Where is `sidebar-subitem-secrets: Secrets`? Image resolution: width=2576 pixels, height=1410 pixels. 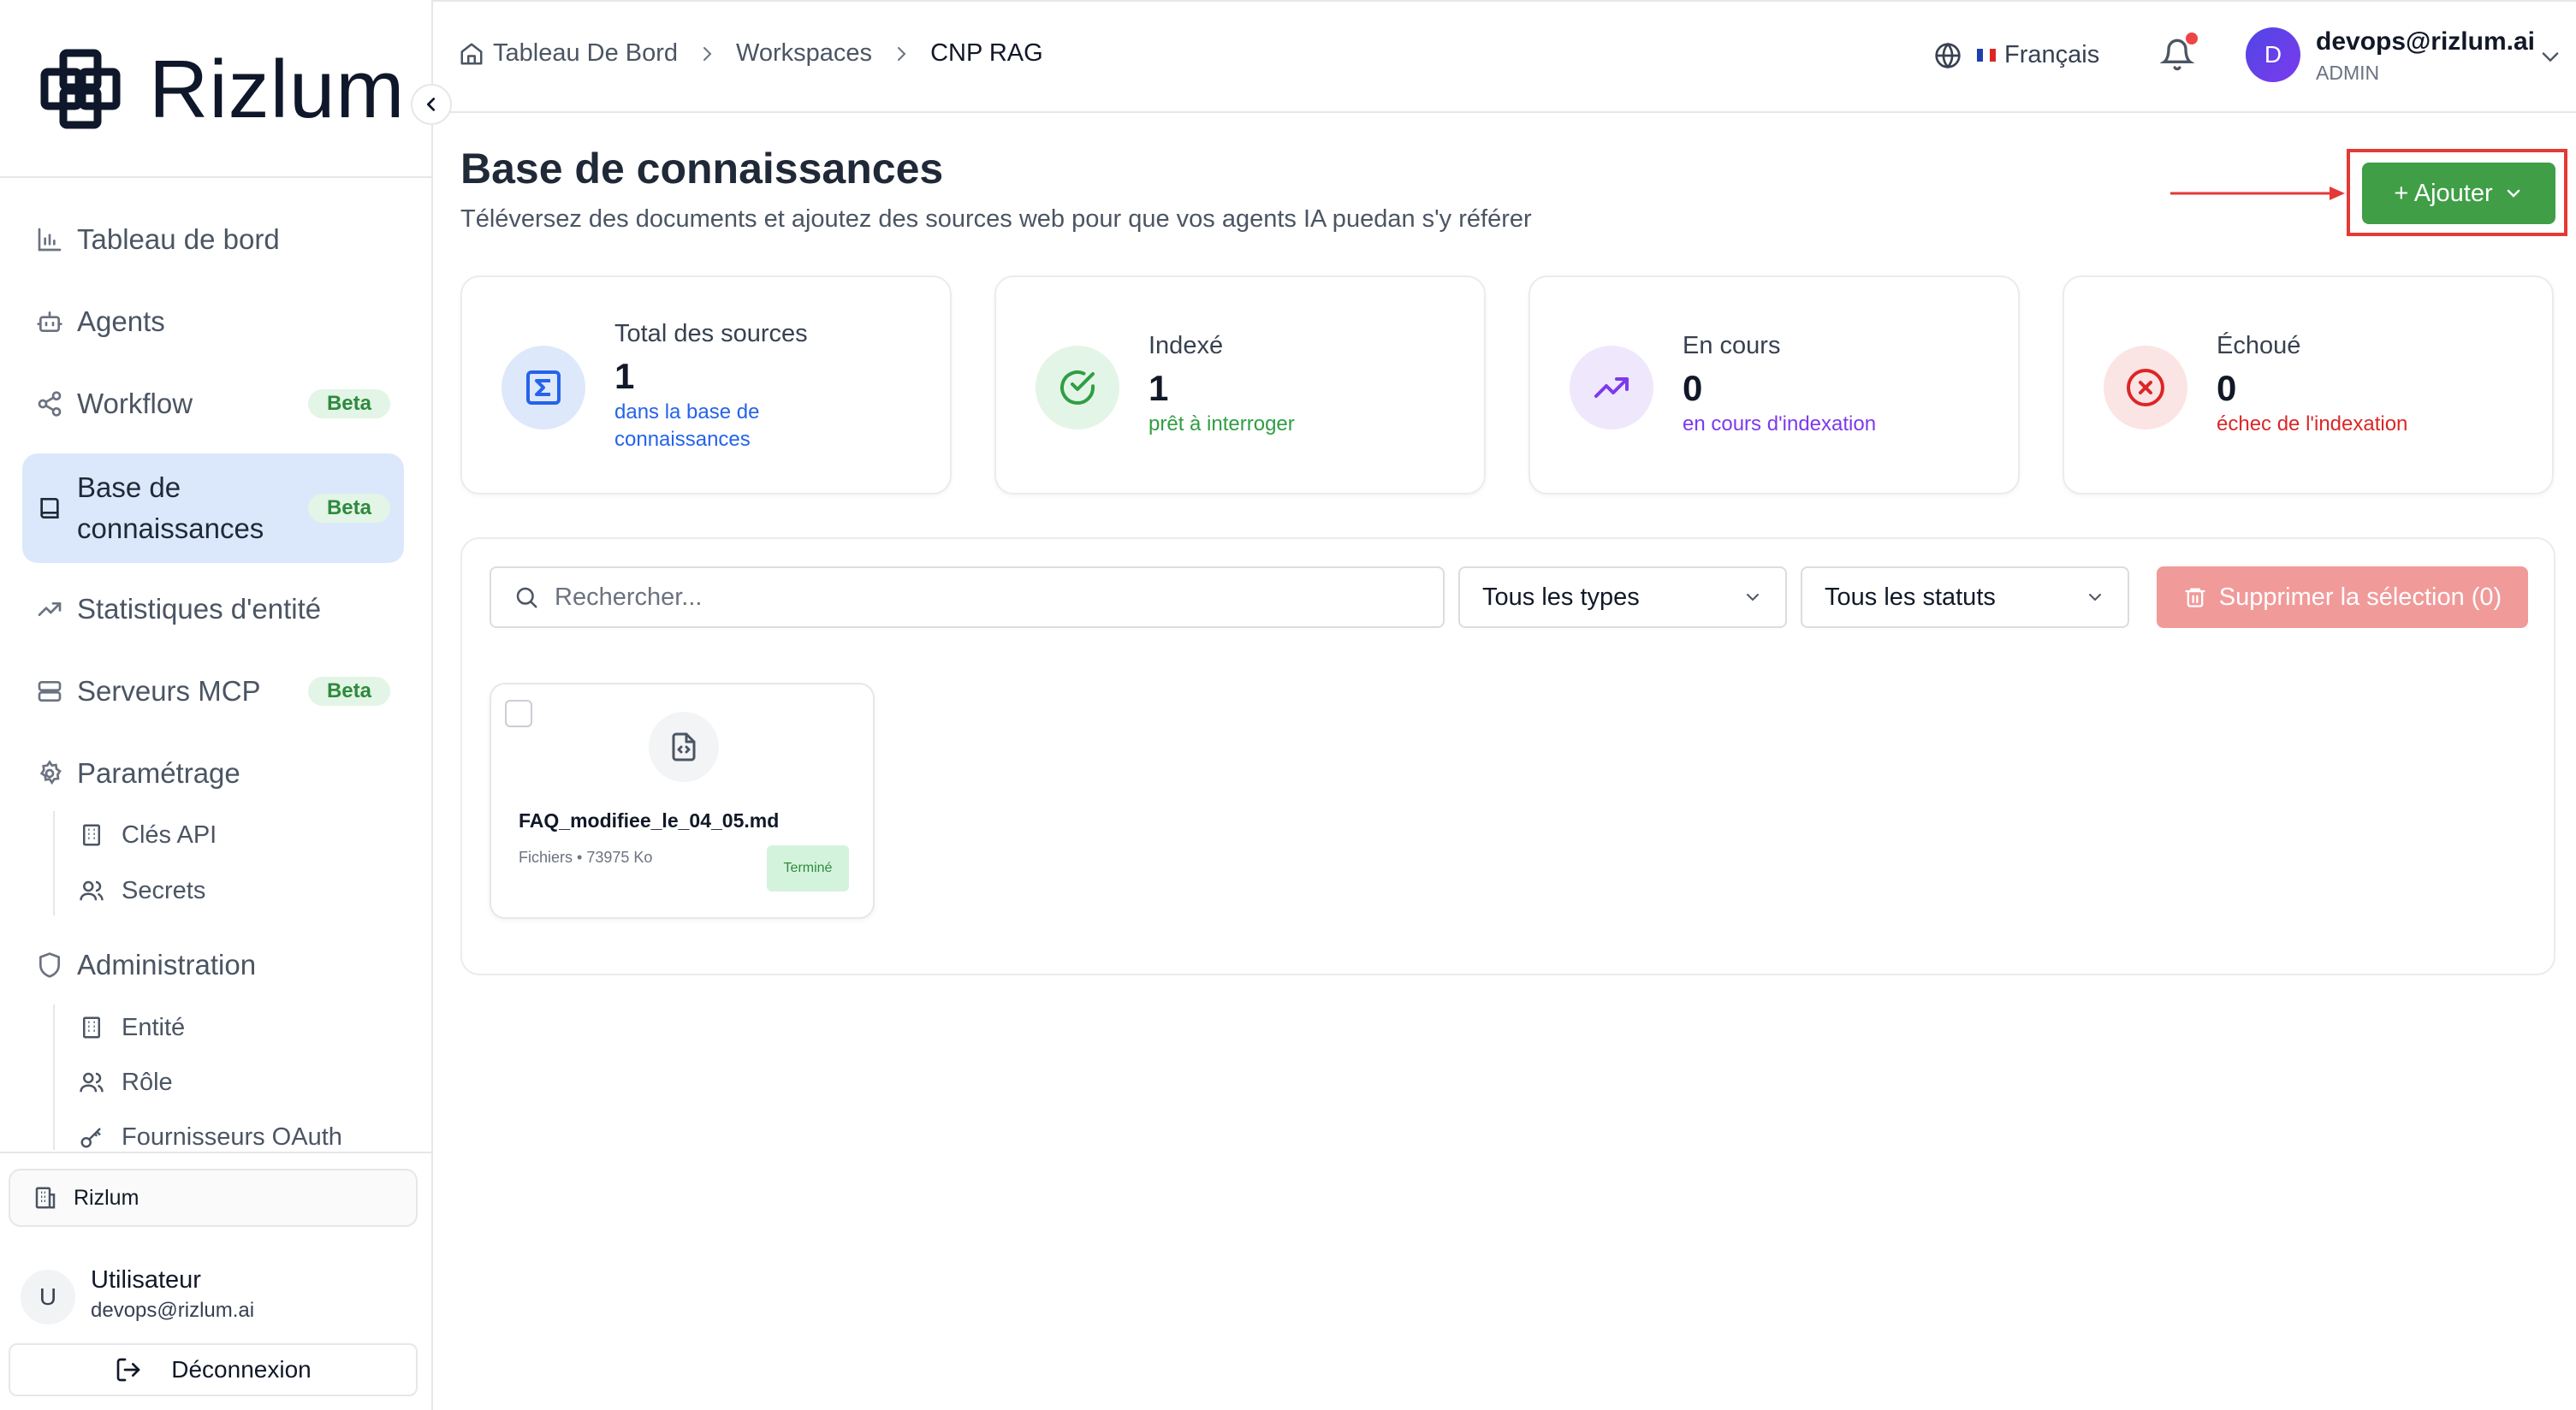
sidebar-subitem-secrets: Secrets is located at coordinates (142, 890).